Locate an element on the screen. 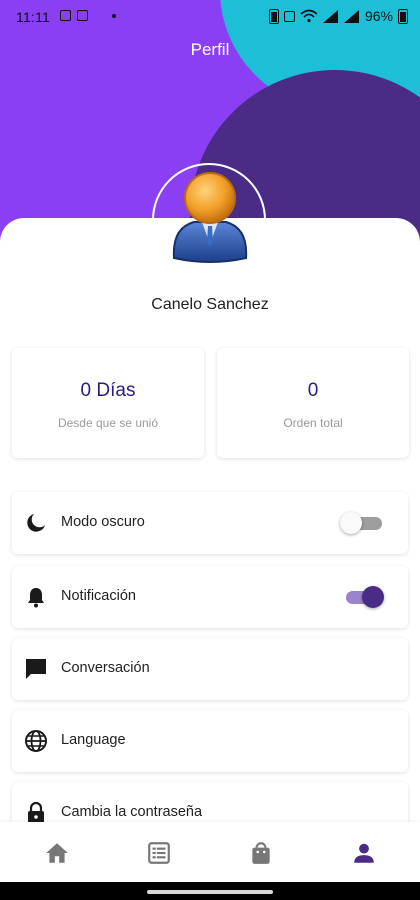 This screenshot has width=420, height=900. stat-orders-card: 0 Orden total is located at coordinates (313, 403).